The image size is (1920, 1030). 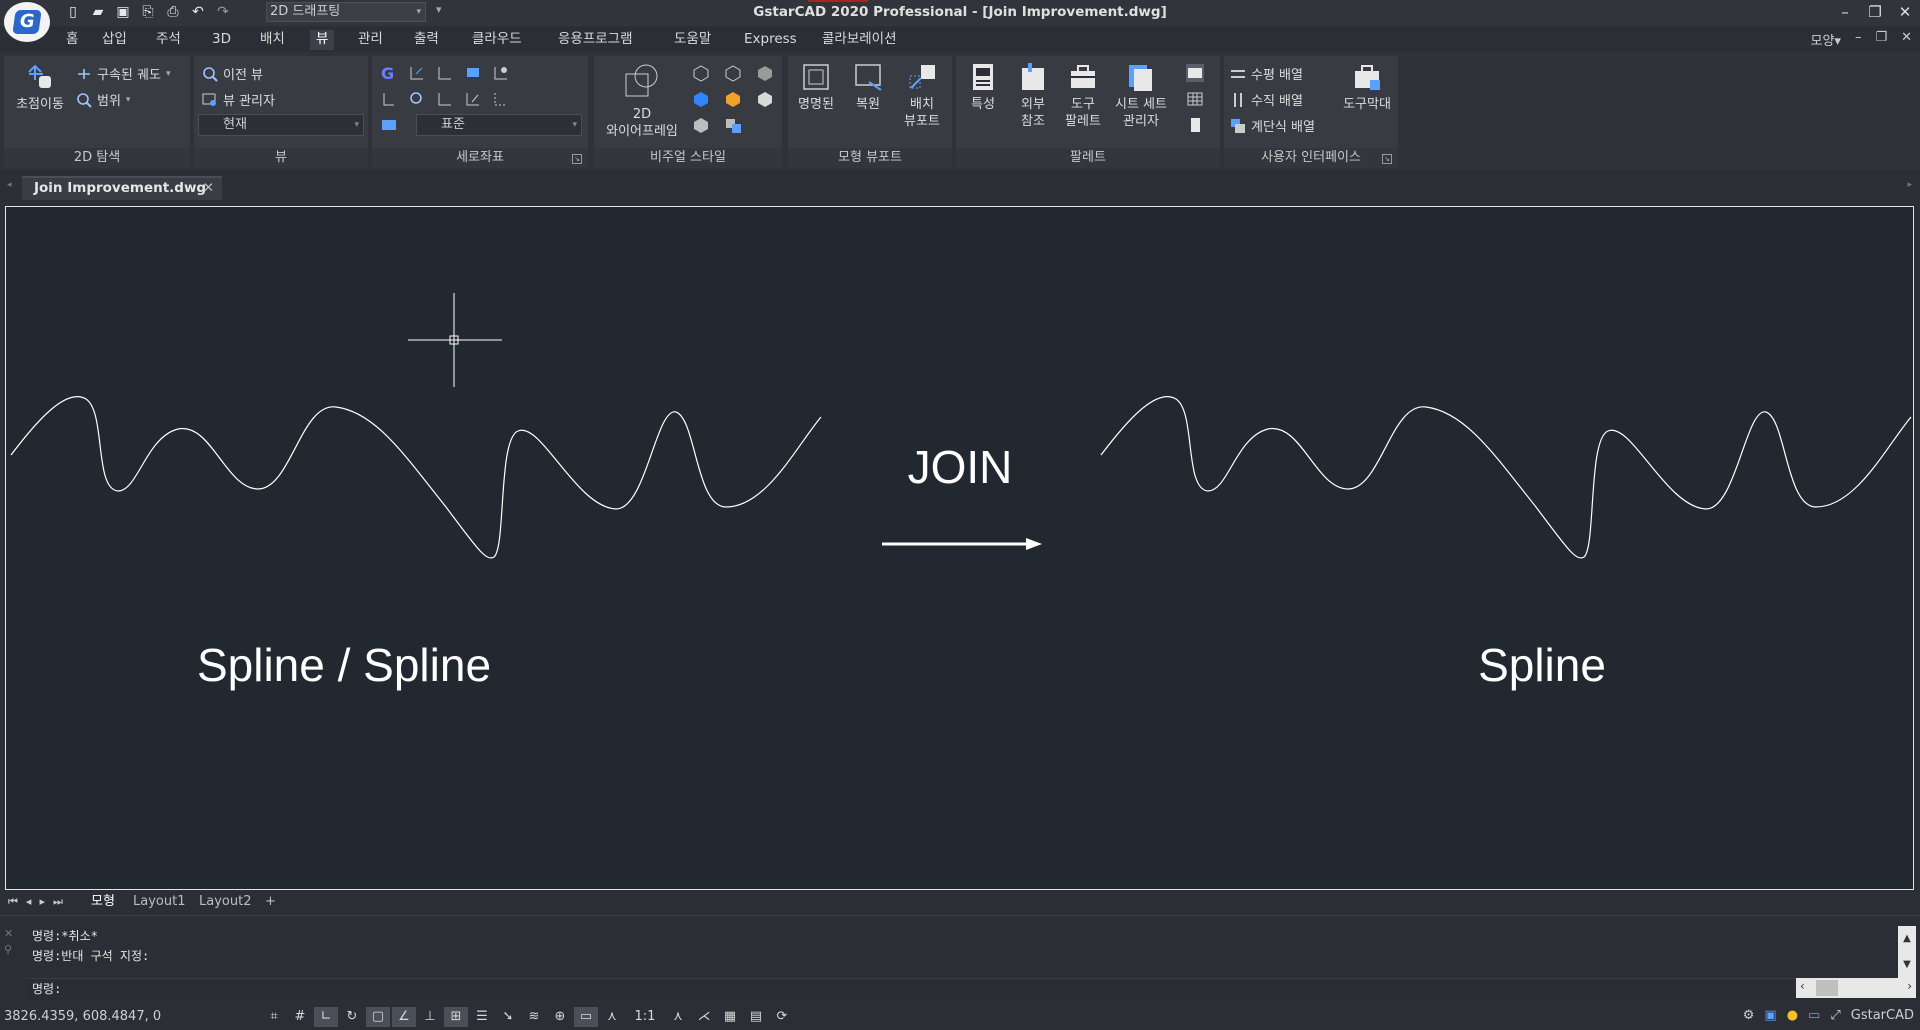 I want to click on restore-viewport-button: 복원, so click(x=868, y=87).